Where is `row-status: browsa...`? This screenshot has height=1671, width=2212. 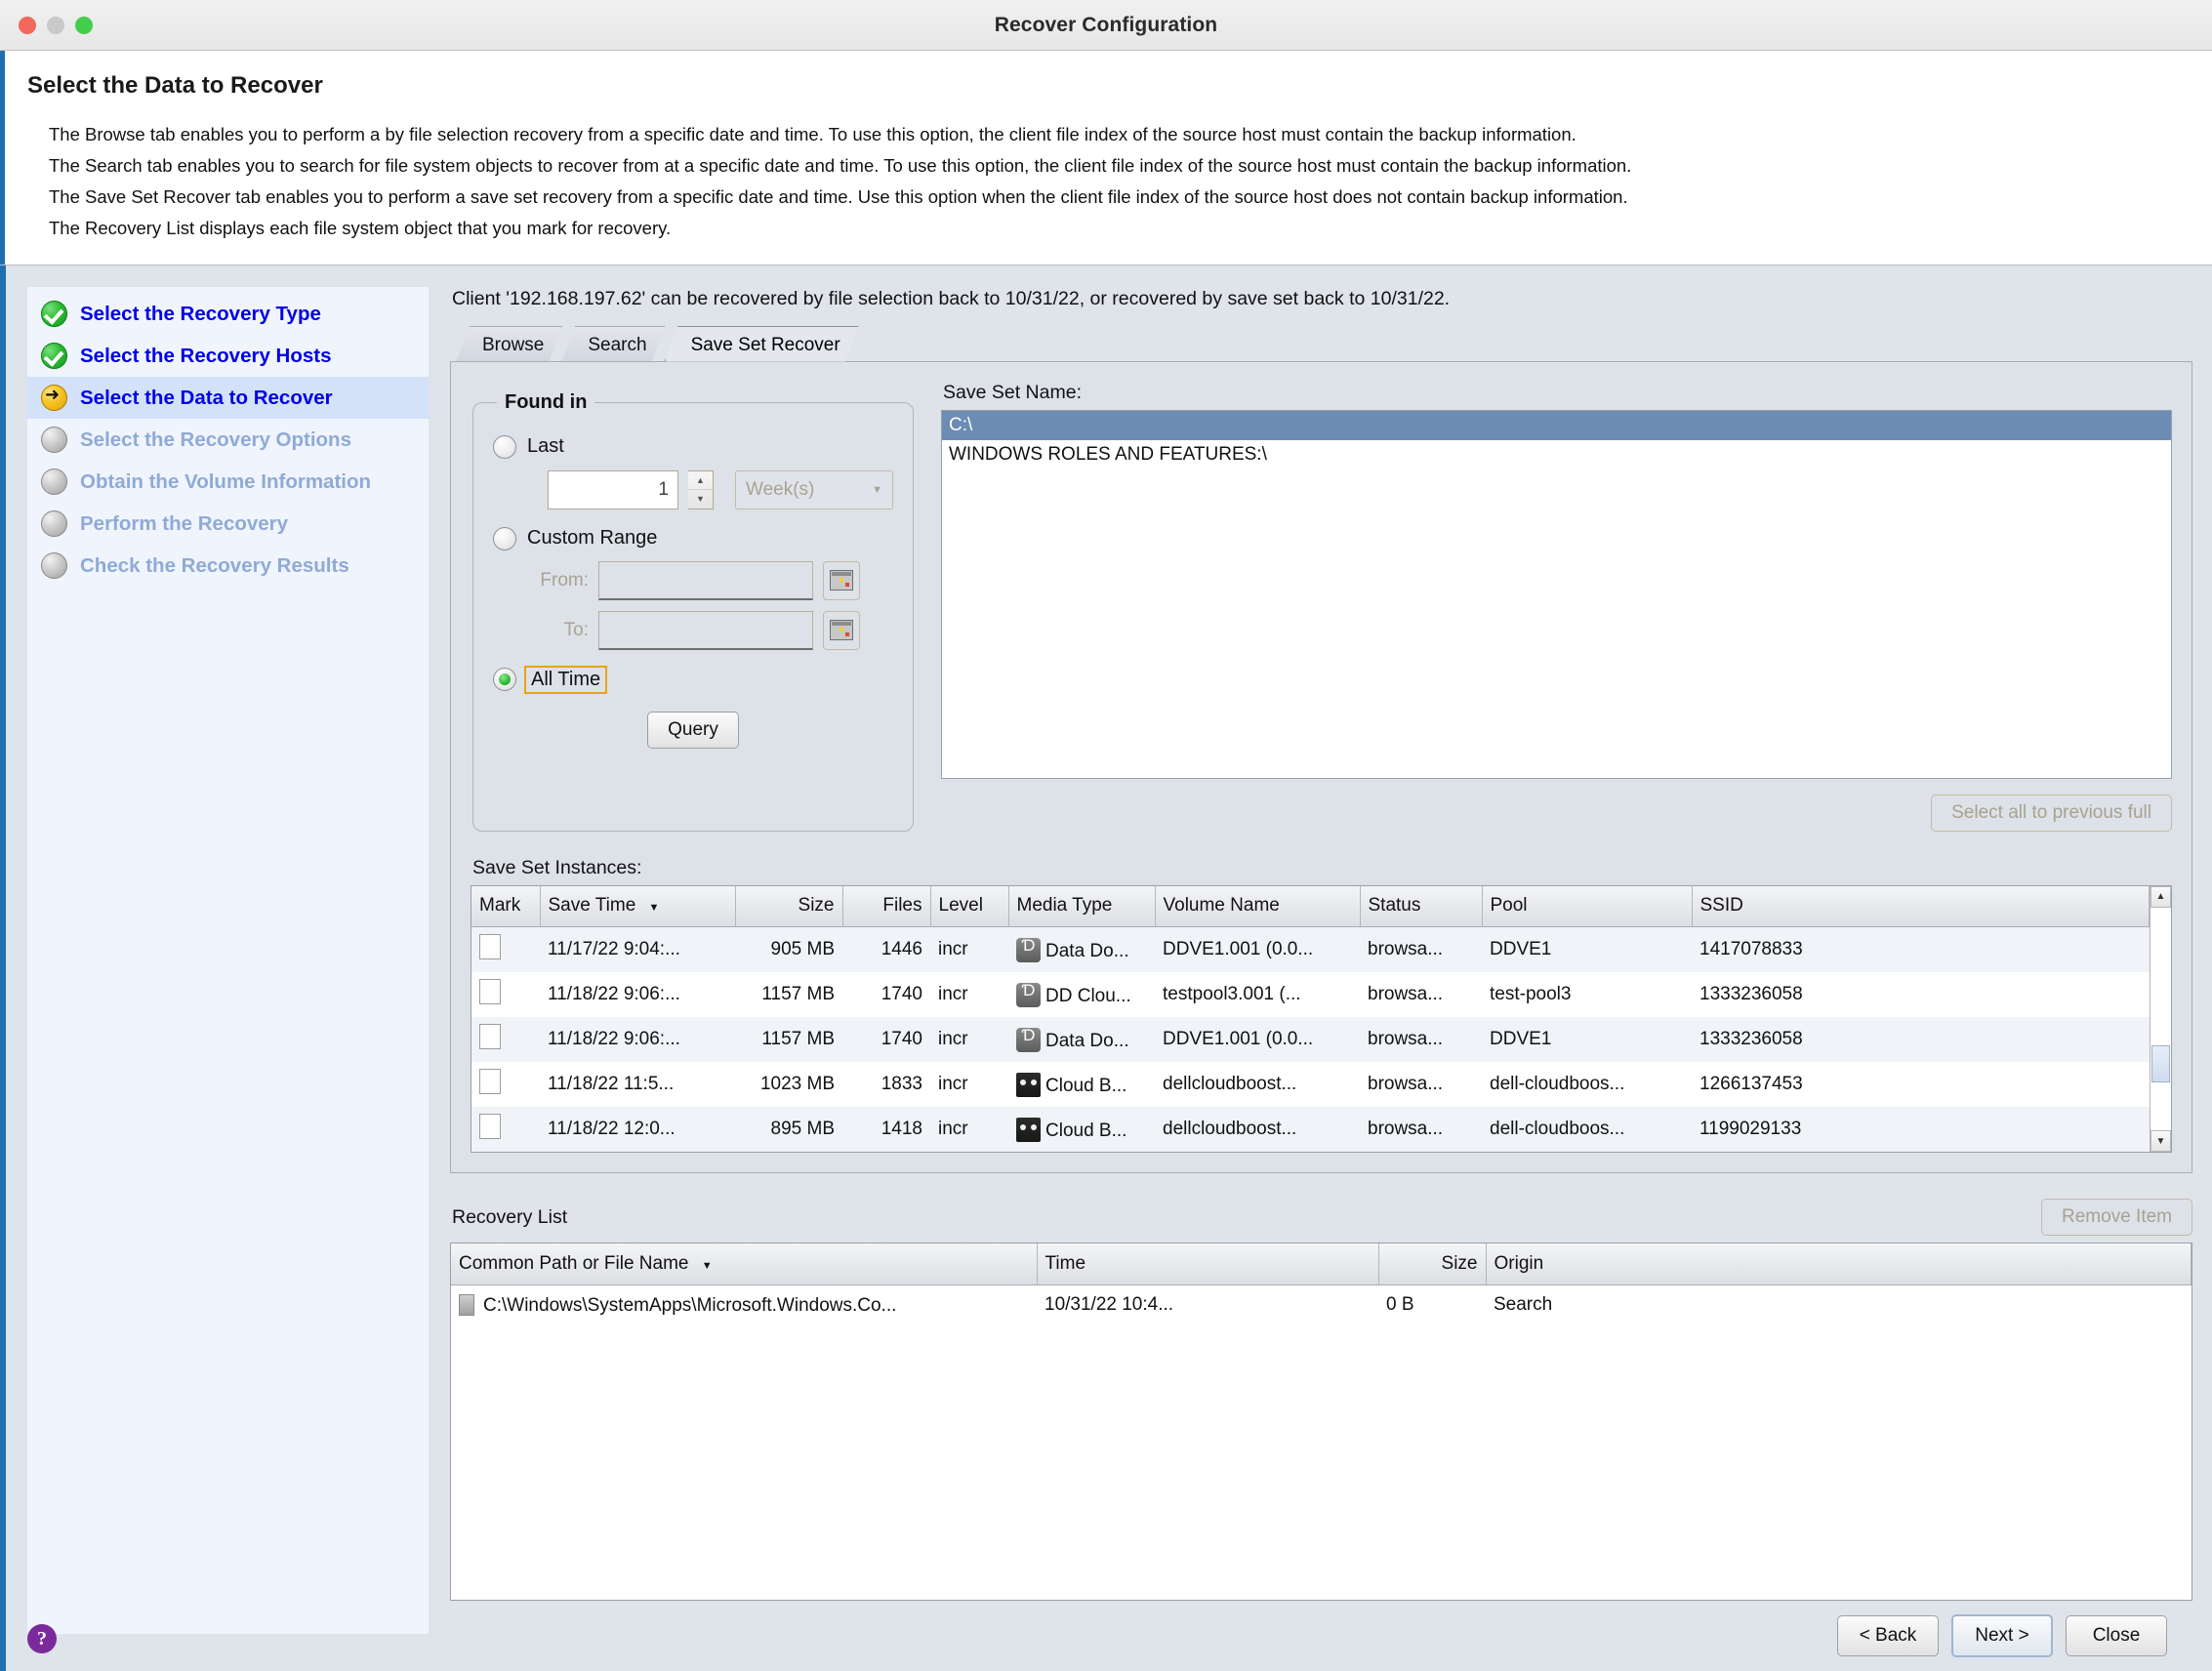
row-status: browsa... is located at coordinates (1421, 1129).